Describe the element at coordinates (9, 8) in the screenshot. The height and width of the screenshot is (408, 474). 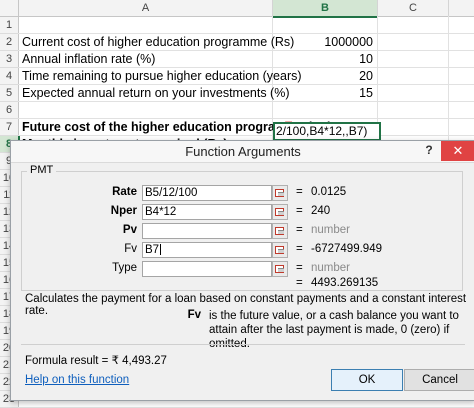
I see `select-all-corner` at that location.